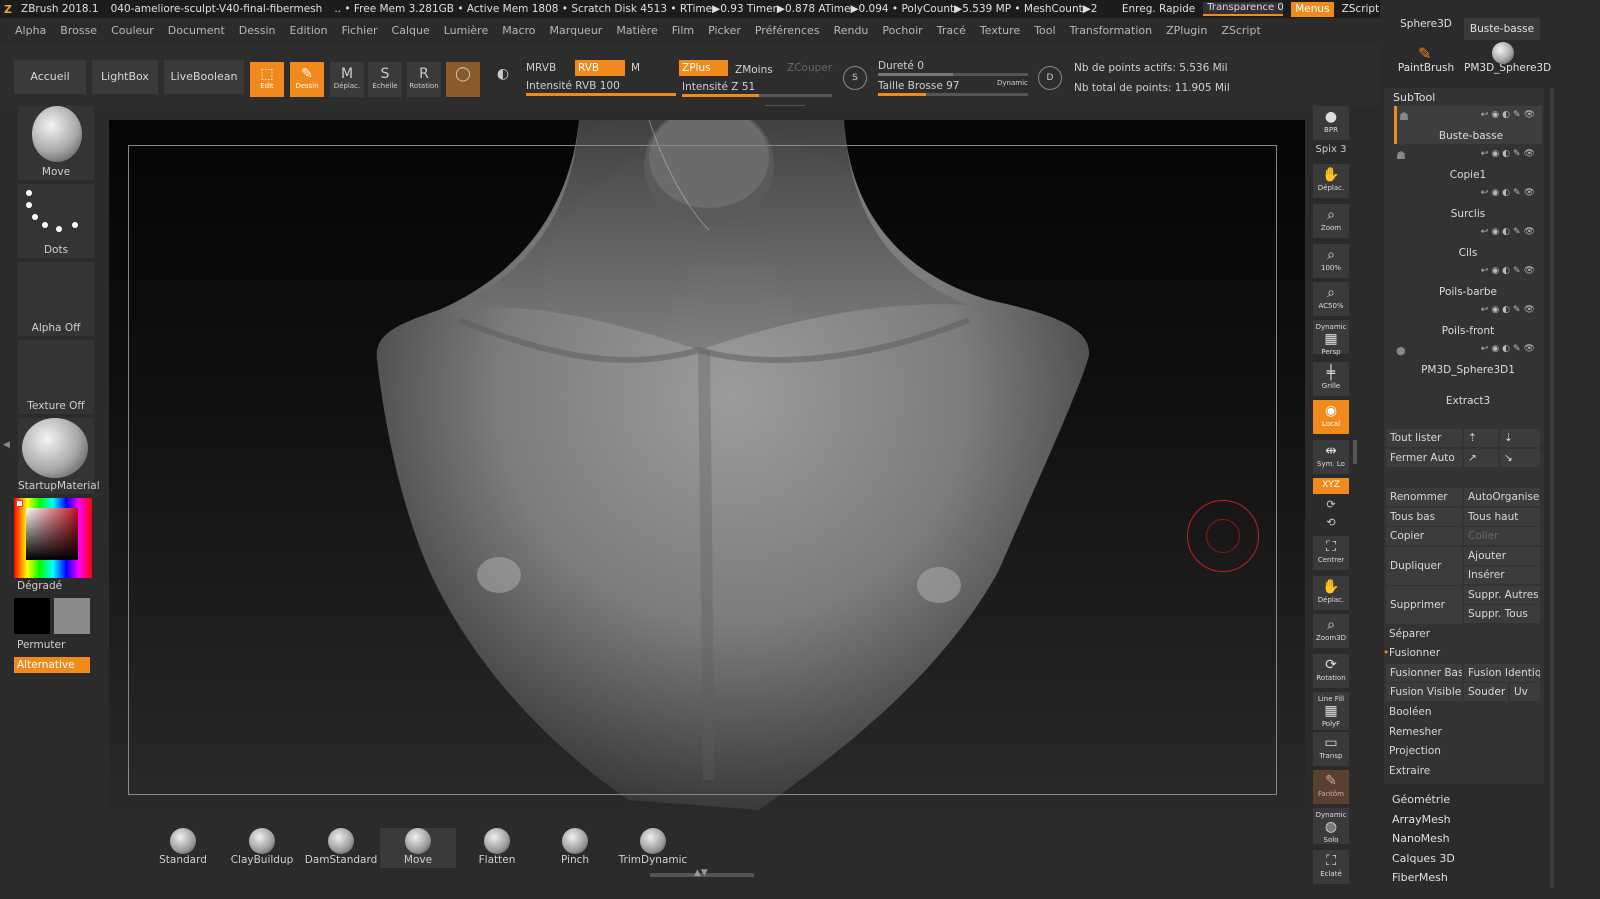  Describe the element at coordinates (902, 30) in the screenshot. I see `menu-pochoir: Pochoir` at that location.